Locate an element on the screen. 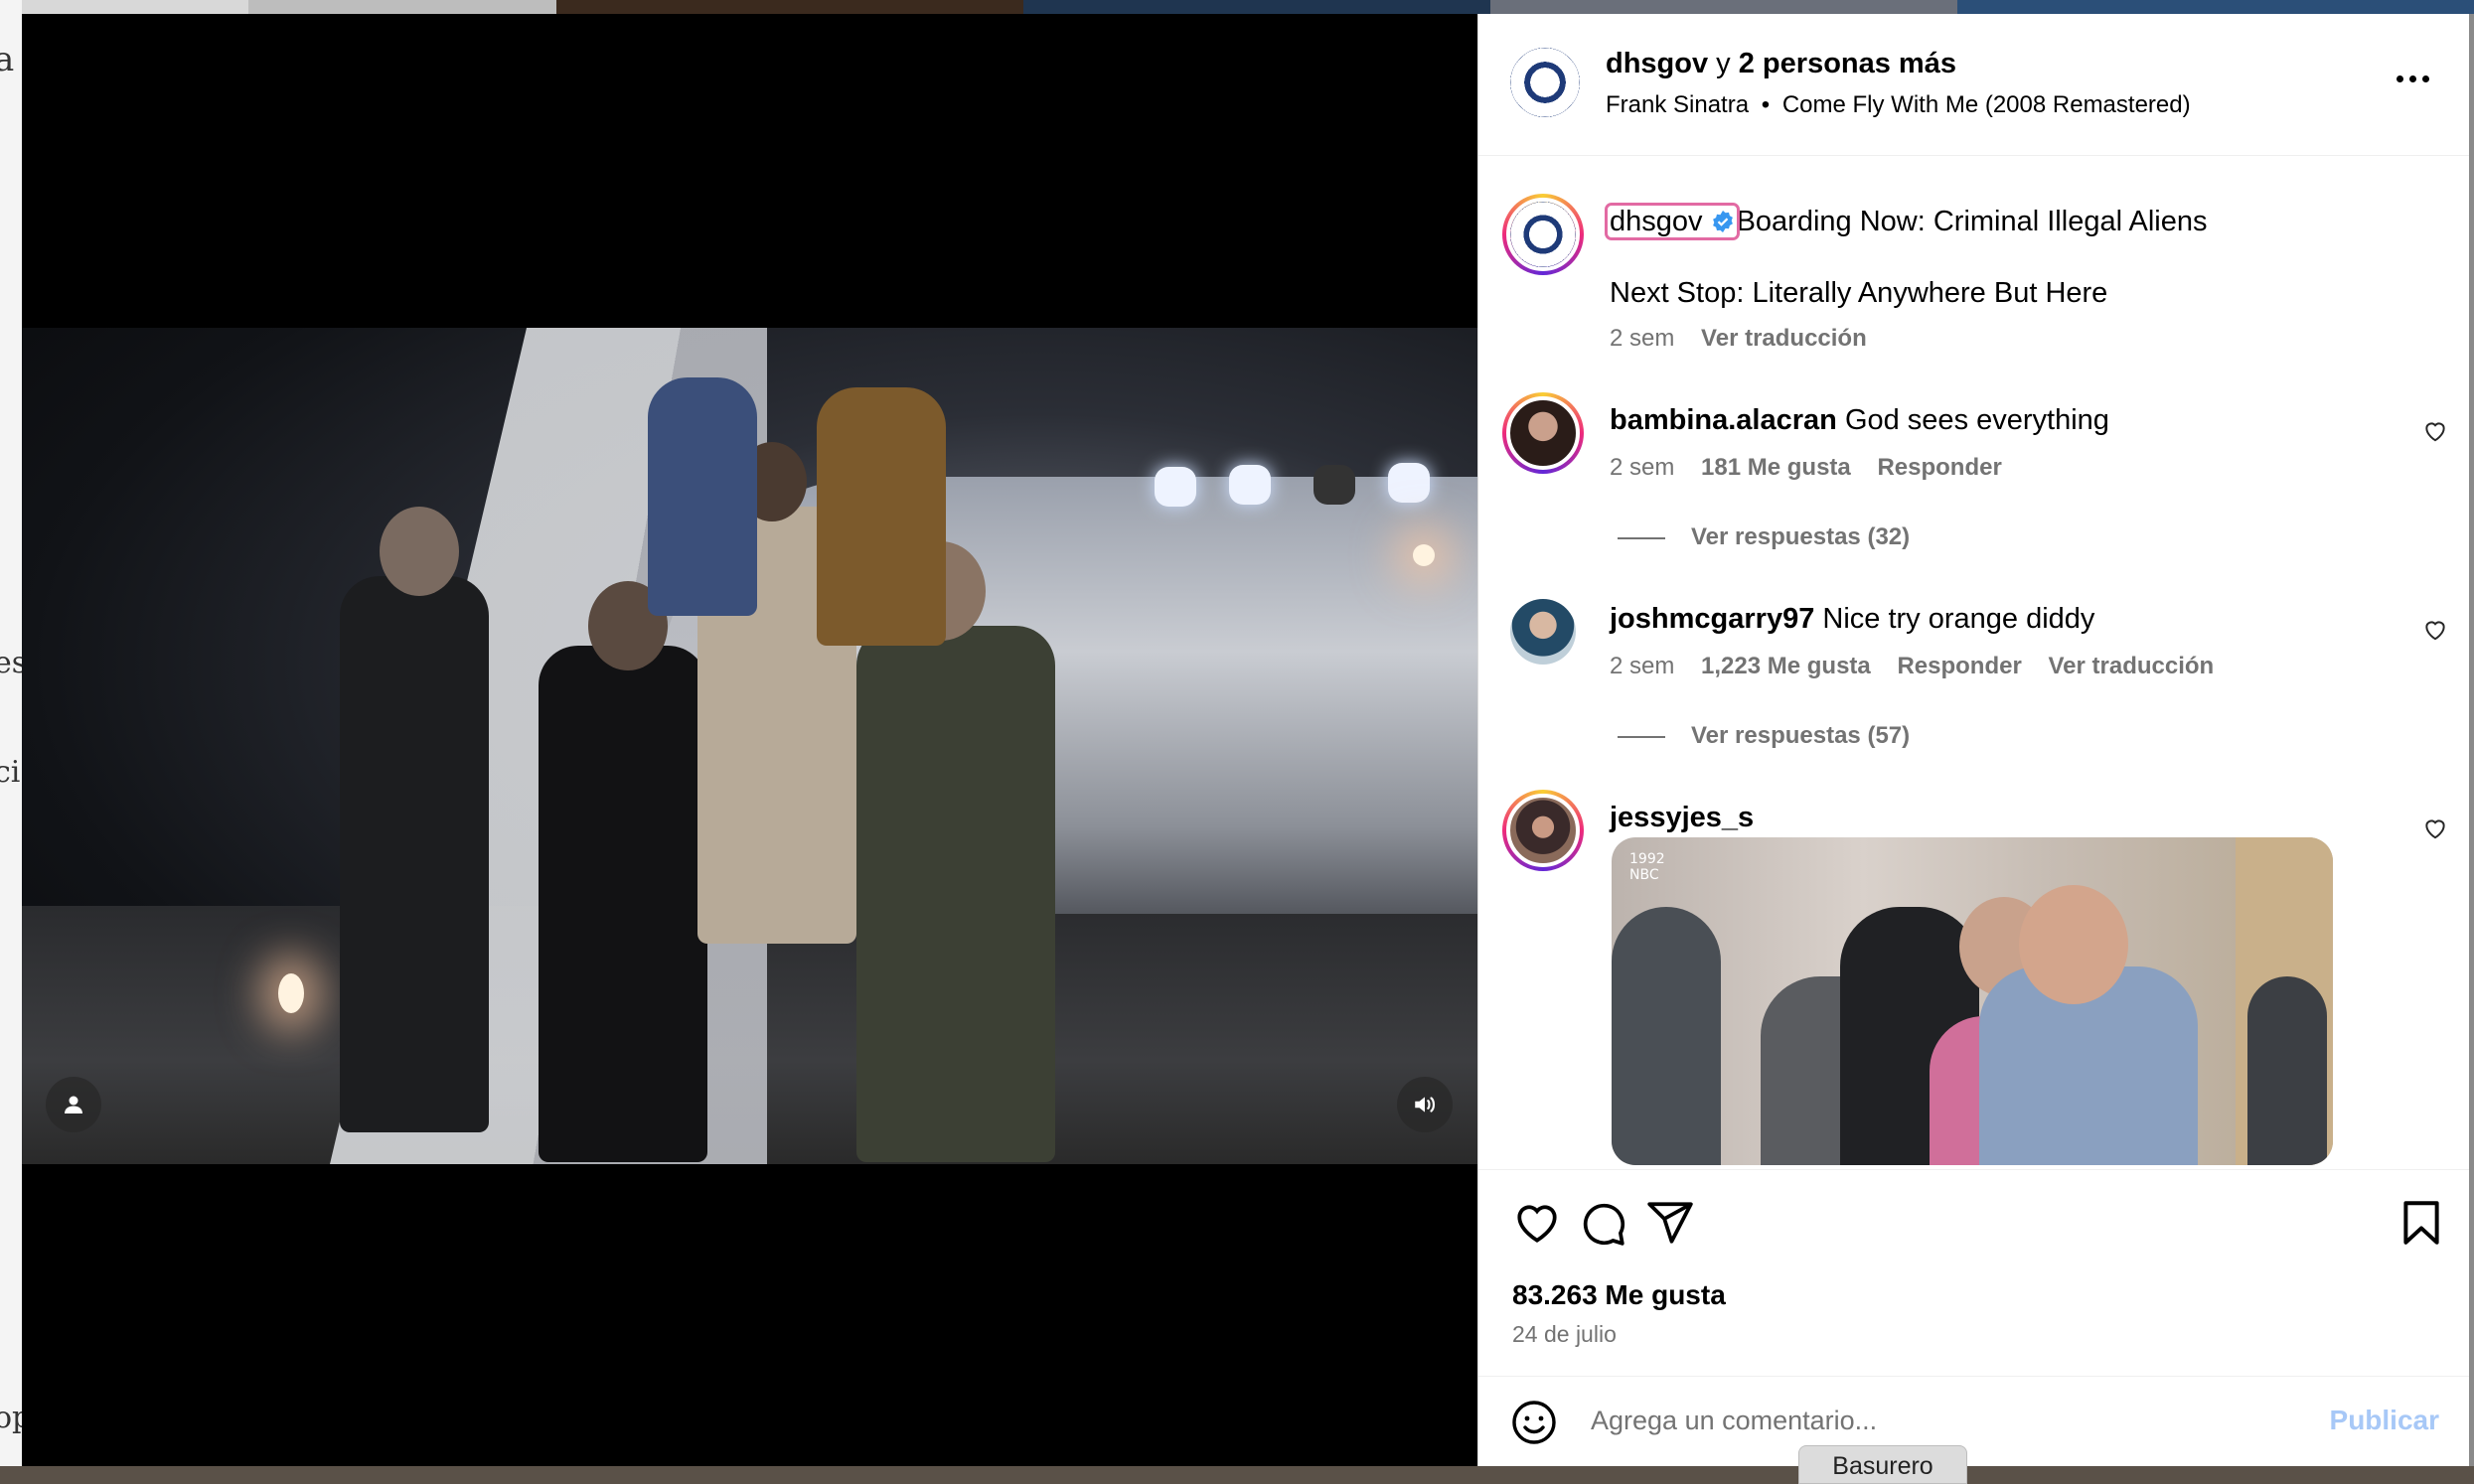 The image size is (2474, 1484). comment-composer: Publicar is located at coordinates (1973, 1421).